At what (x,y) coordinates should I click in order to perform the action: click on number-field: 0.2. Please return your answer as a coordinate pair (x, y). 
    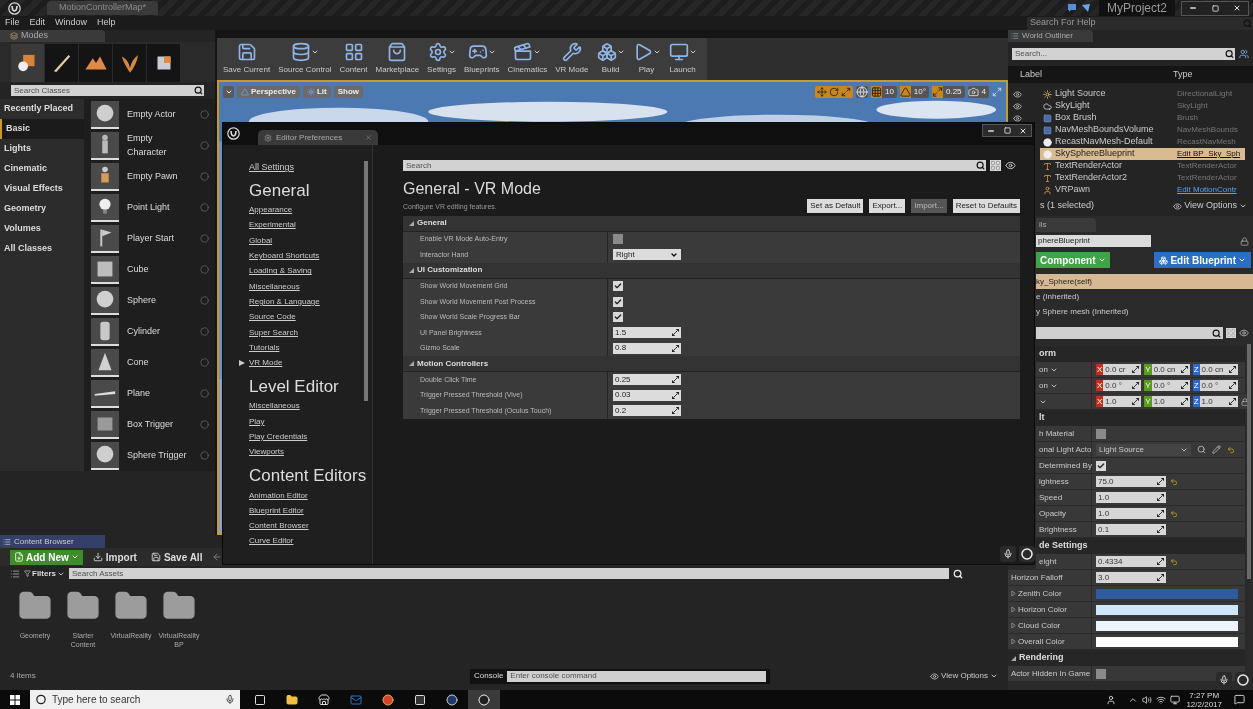
    Looking at the image, I should click on (647, 411).